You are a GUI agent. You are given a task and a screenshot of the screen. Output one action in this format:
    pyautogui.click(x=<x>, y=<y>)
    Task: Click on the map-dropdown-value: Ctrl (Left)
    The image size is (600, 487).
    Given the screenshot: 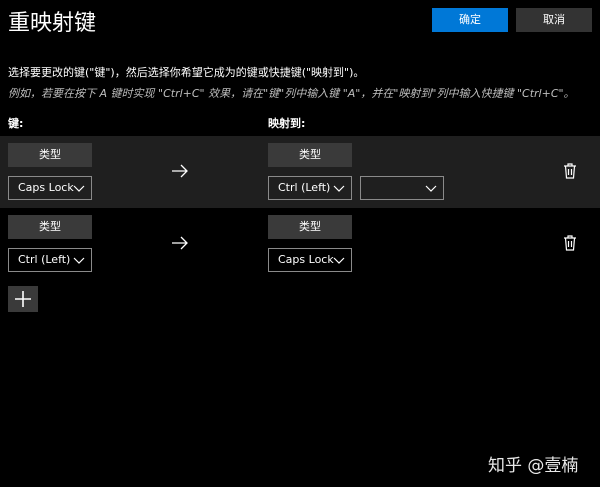 What is the action you would take?
    pyautogui.click(x=304, y=187)
    